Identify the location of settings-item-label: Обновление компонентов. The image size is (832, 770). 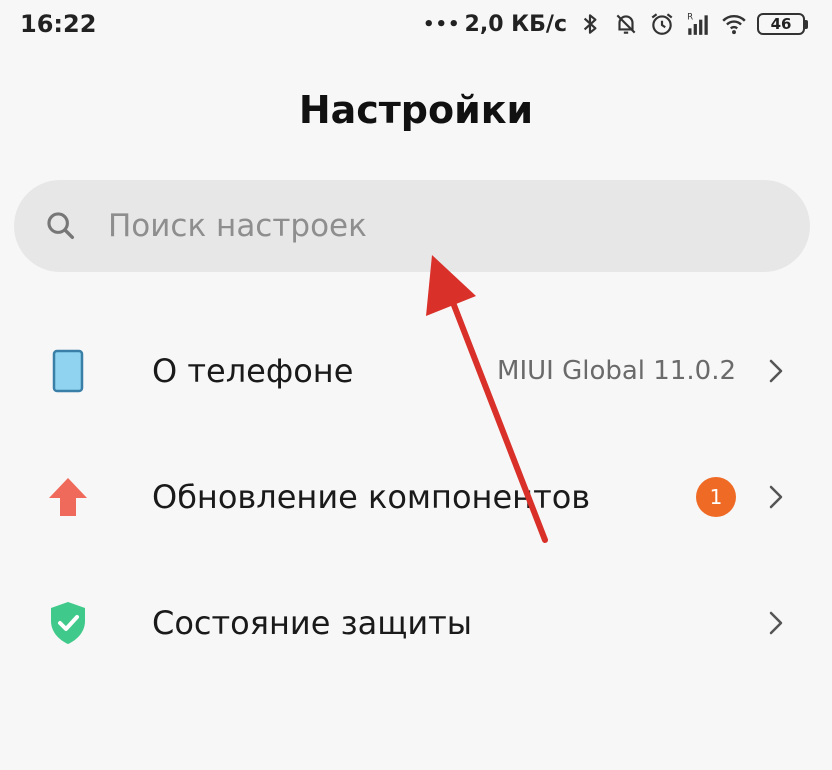
(371, 497).